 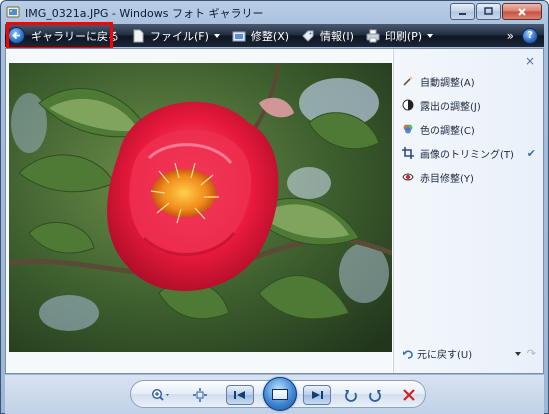 I want to click on playback-bar, so click(x=274, y=394).